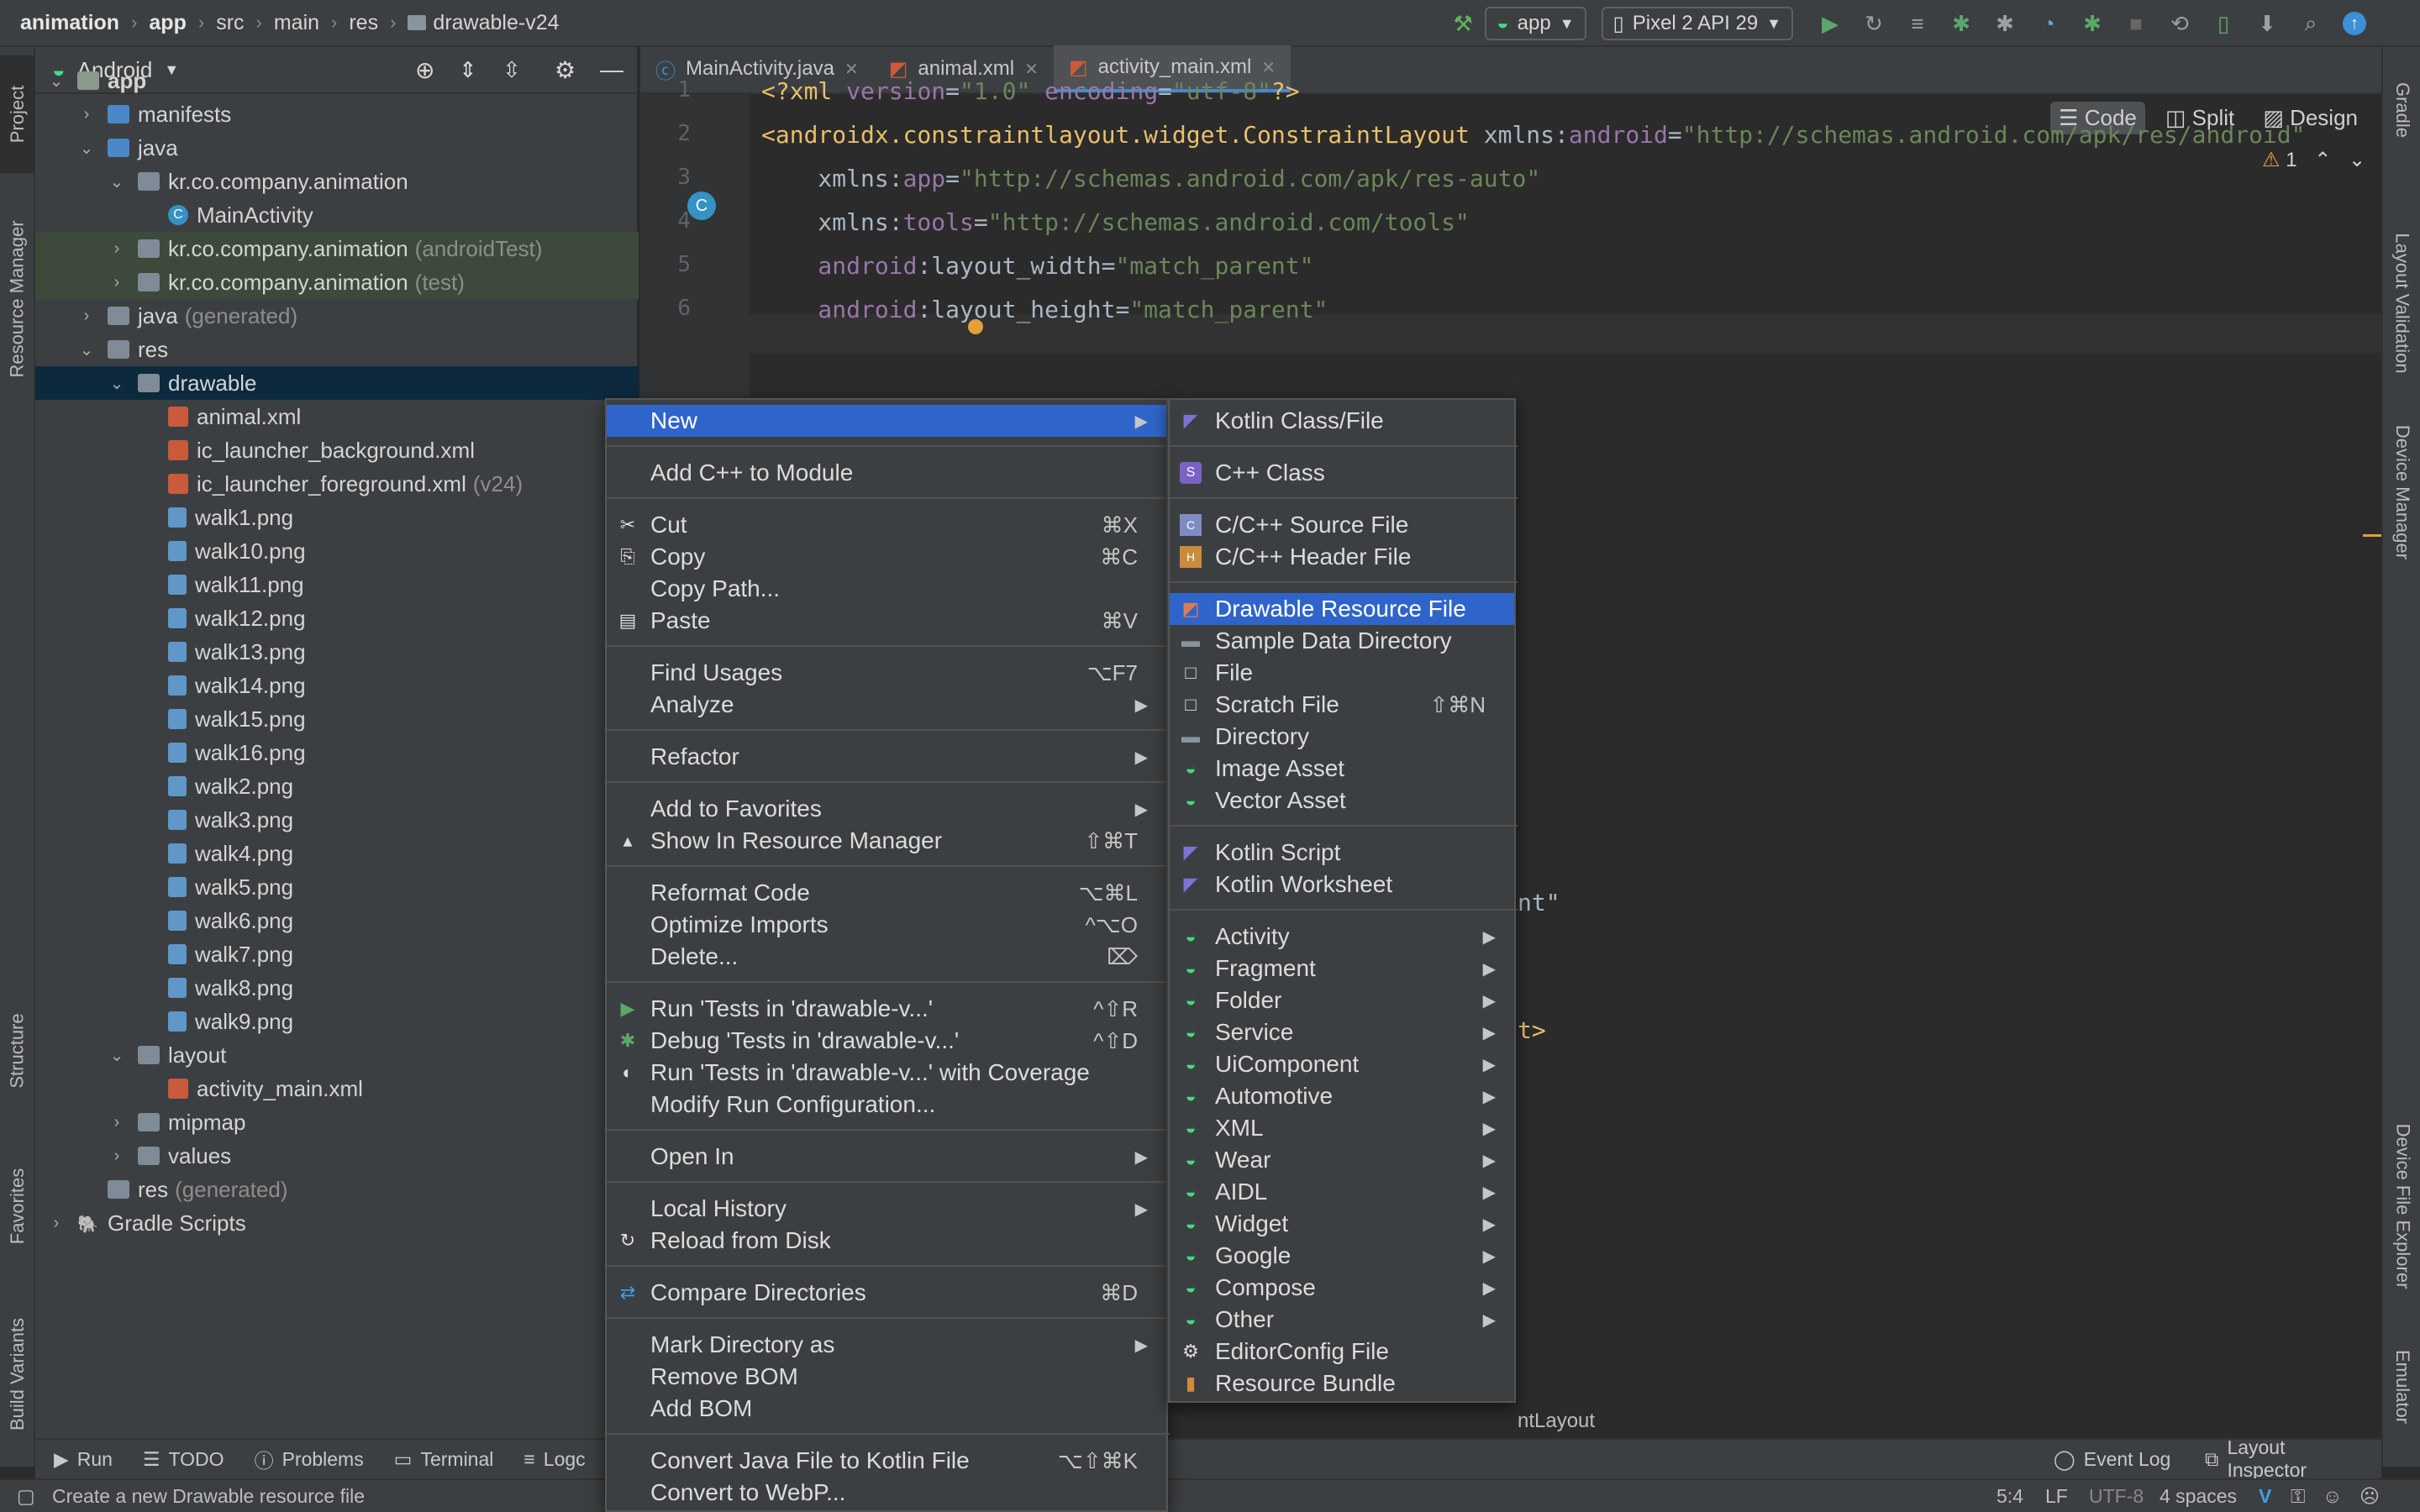 The height and width of the screenshot is (1512, 2420). Describe the element at coordinates (1535, 23) in the screenshot. I see `run-config-select: ◒ app ▼` at that location.